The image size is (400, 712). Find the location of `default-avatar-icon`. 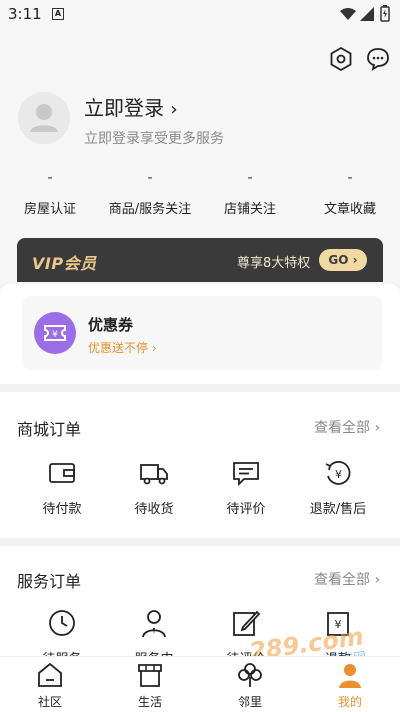

default-avatar-icon is located at coordinates (44, 118).